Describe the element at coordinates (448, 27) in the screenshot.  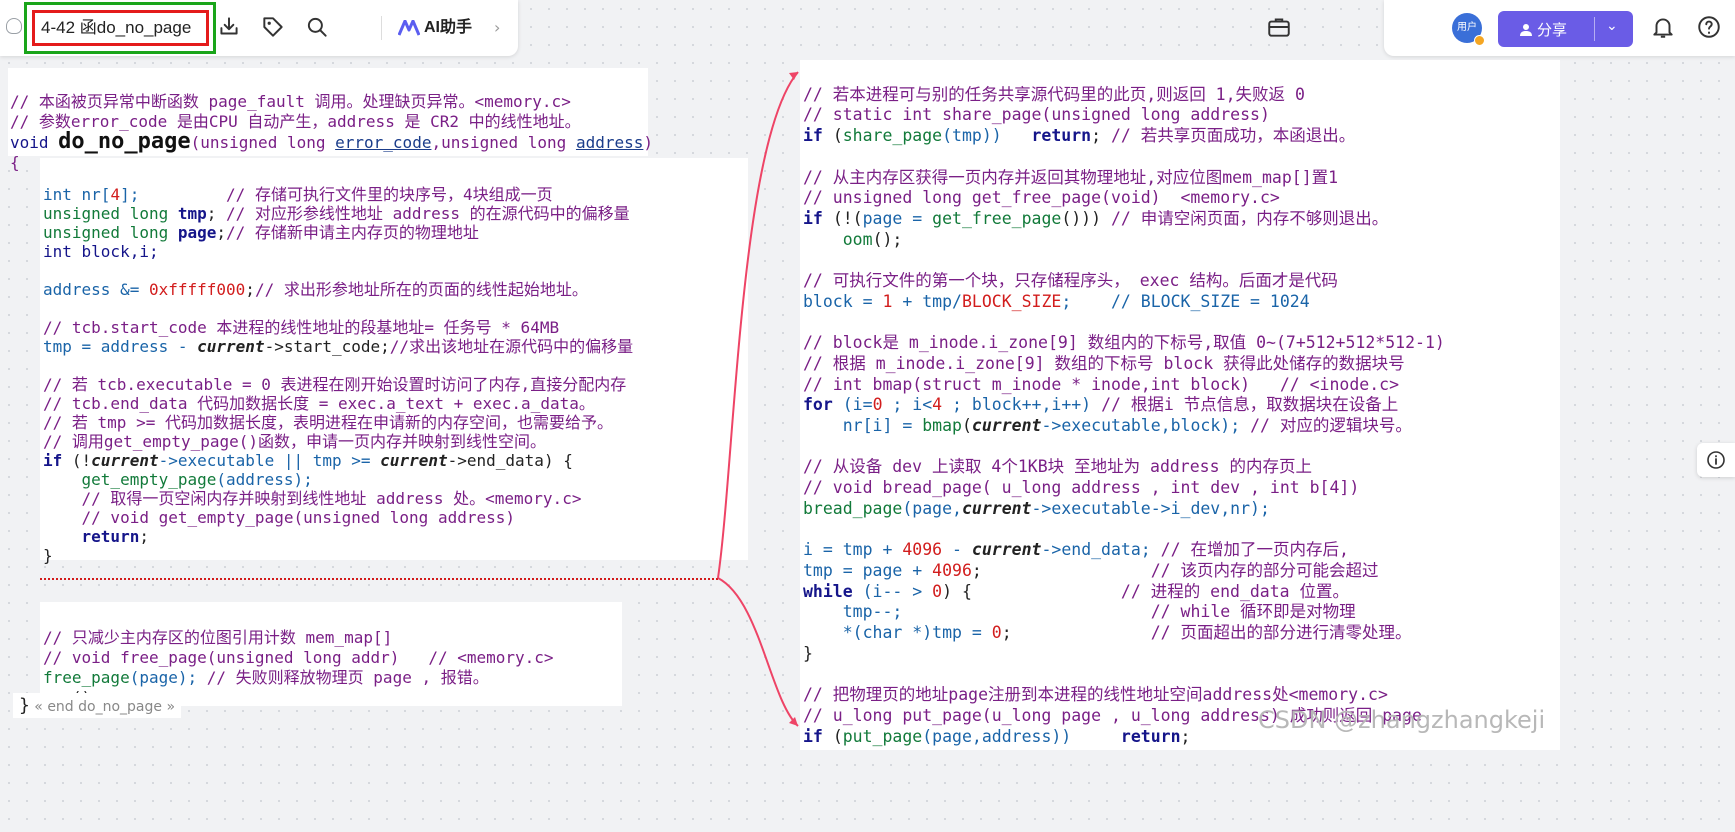
I see `ai-assistant-label: AI助手` at that location.